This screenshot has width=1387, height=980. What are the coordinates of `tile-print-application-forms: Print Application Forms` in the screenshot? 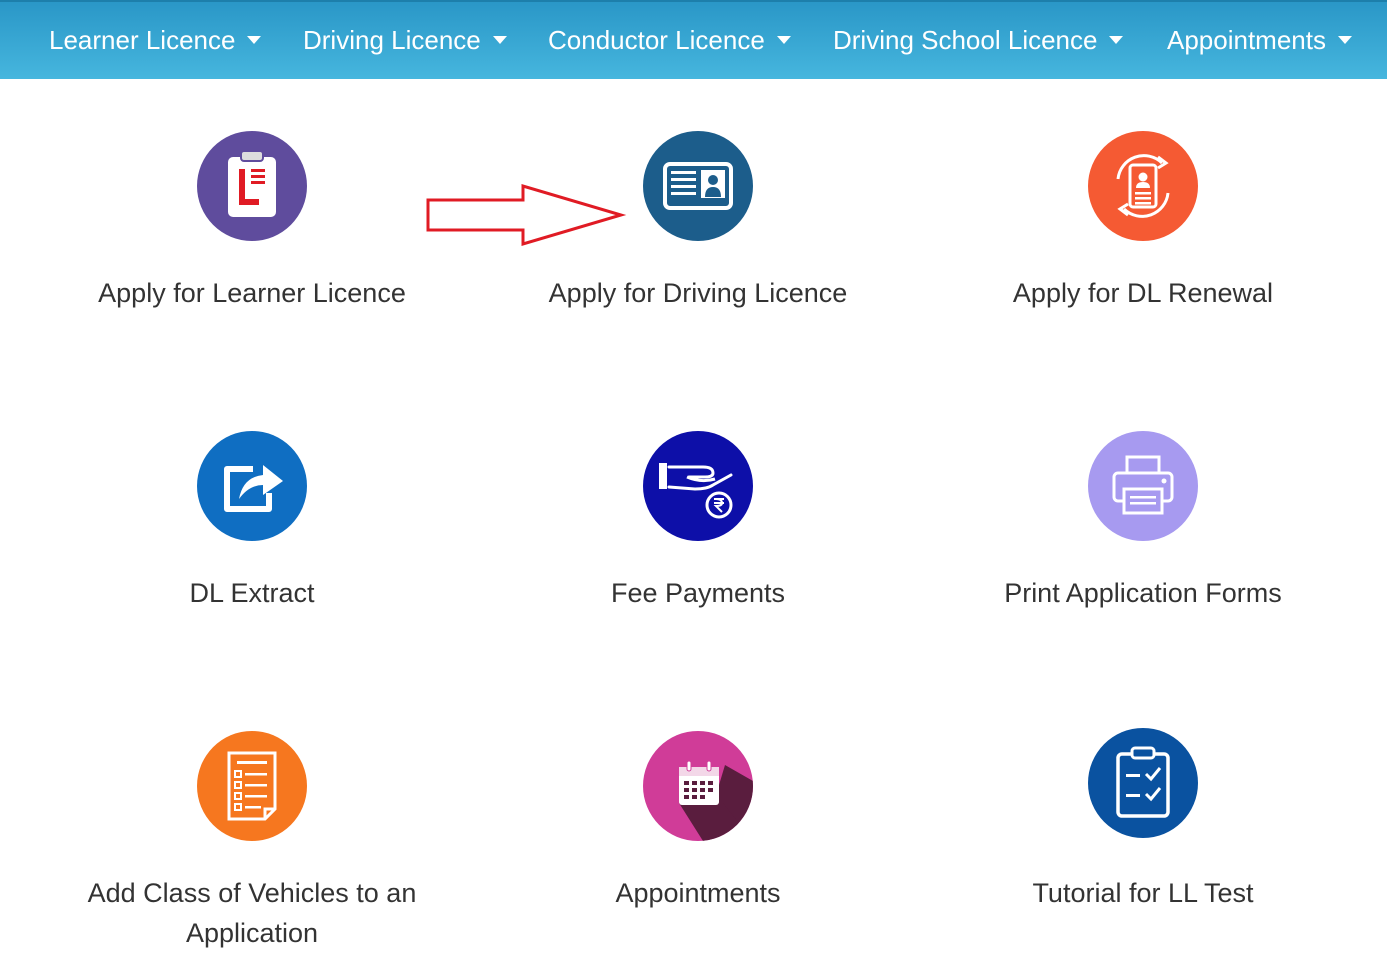 It's located at (1143, 522).